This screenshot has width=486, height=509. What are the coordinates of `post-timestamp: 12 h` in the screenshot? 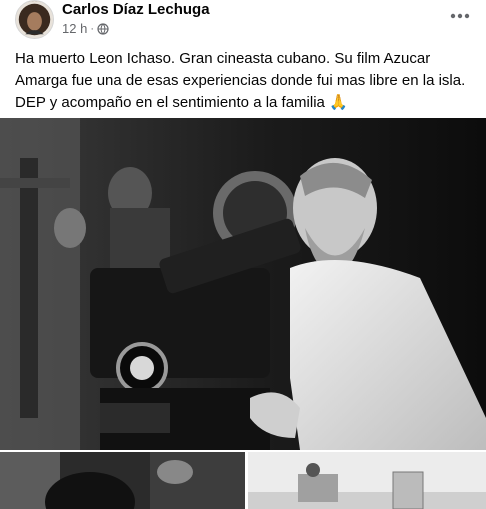 It's located at (74, 28).